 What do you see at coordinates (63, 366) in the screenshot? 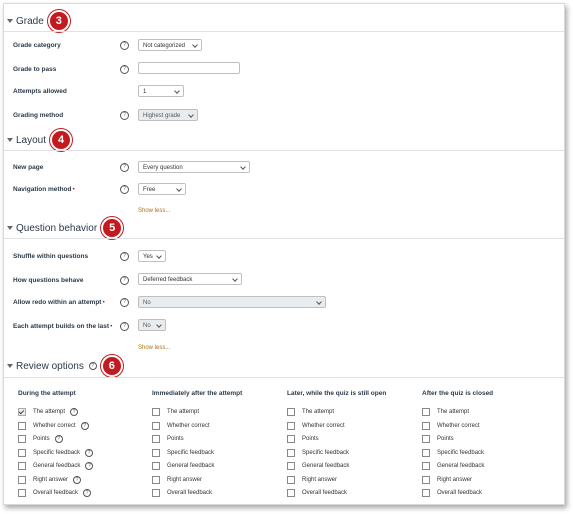
I see `review-options-section-header: Review options ? 6` at bounding box center [63, 366].